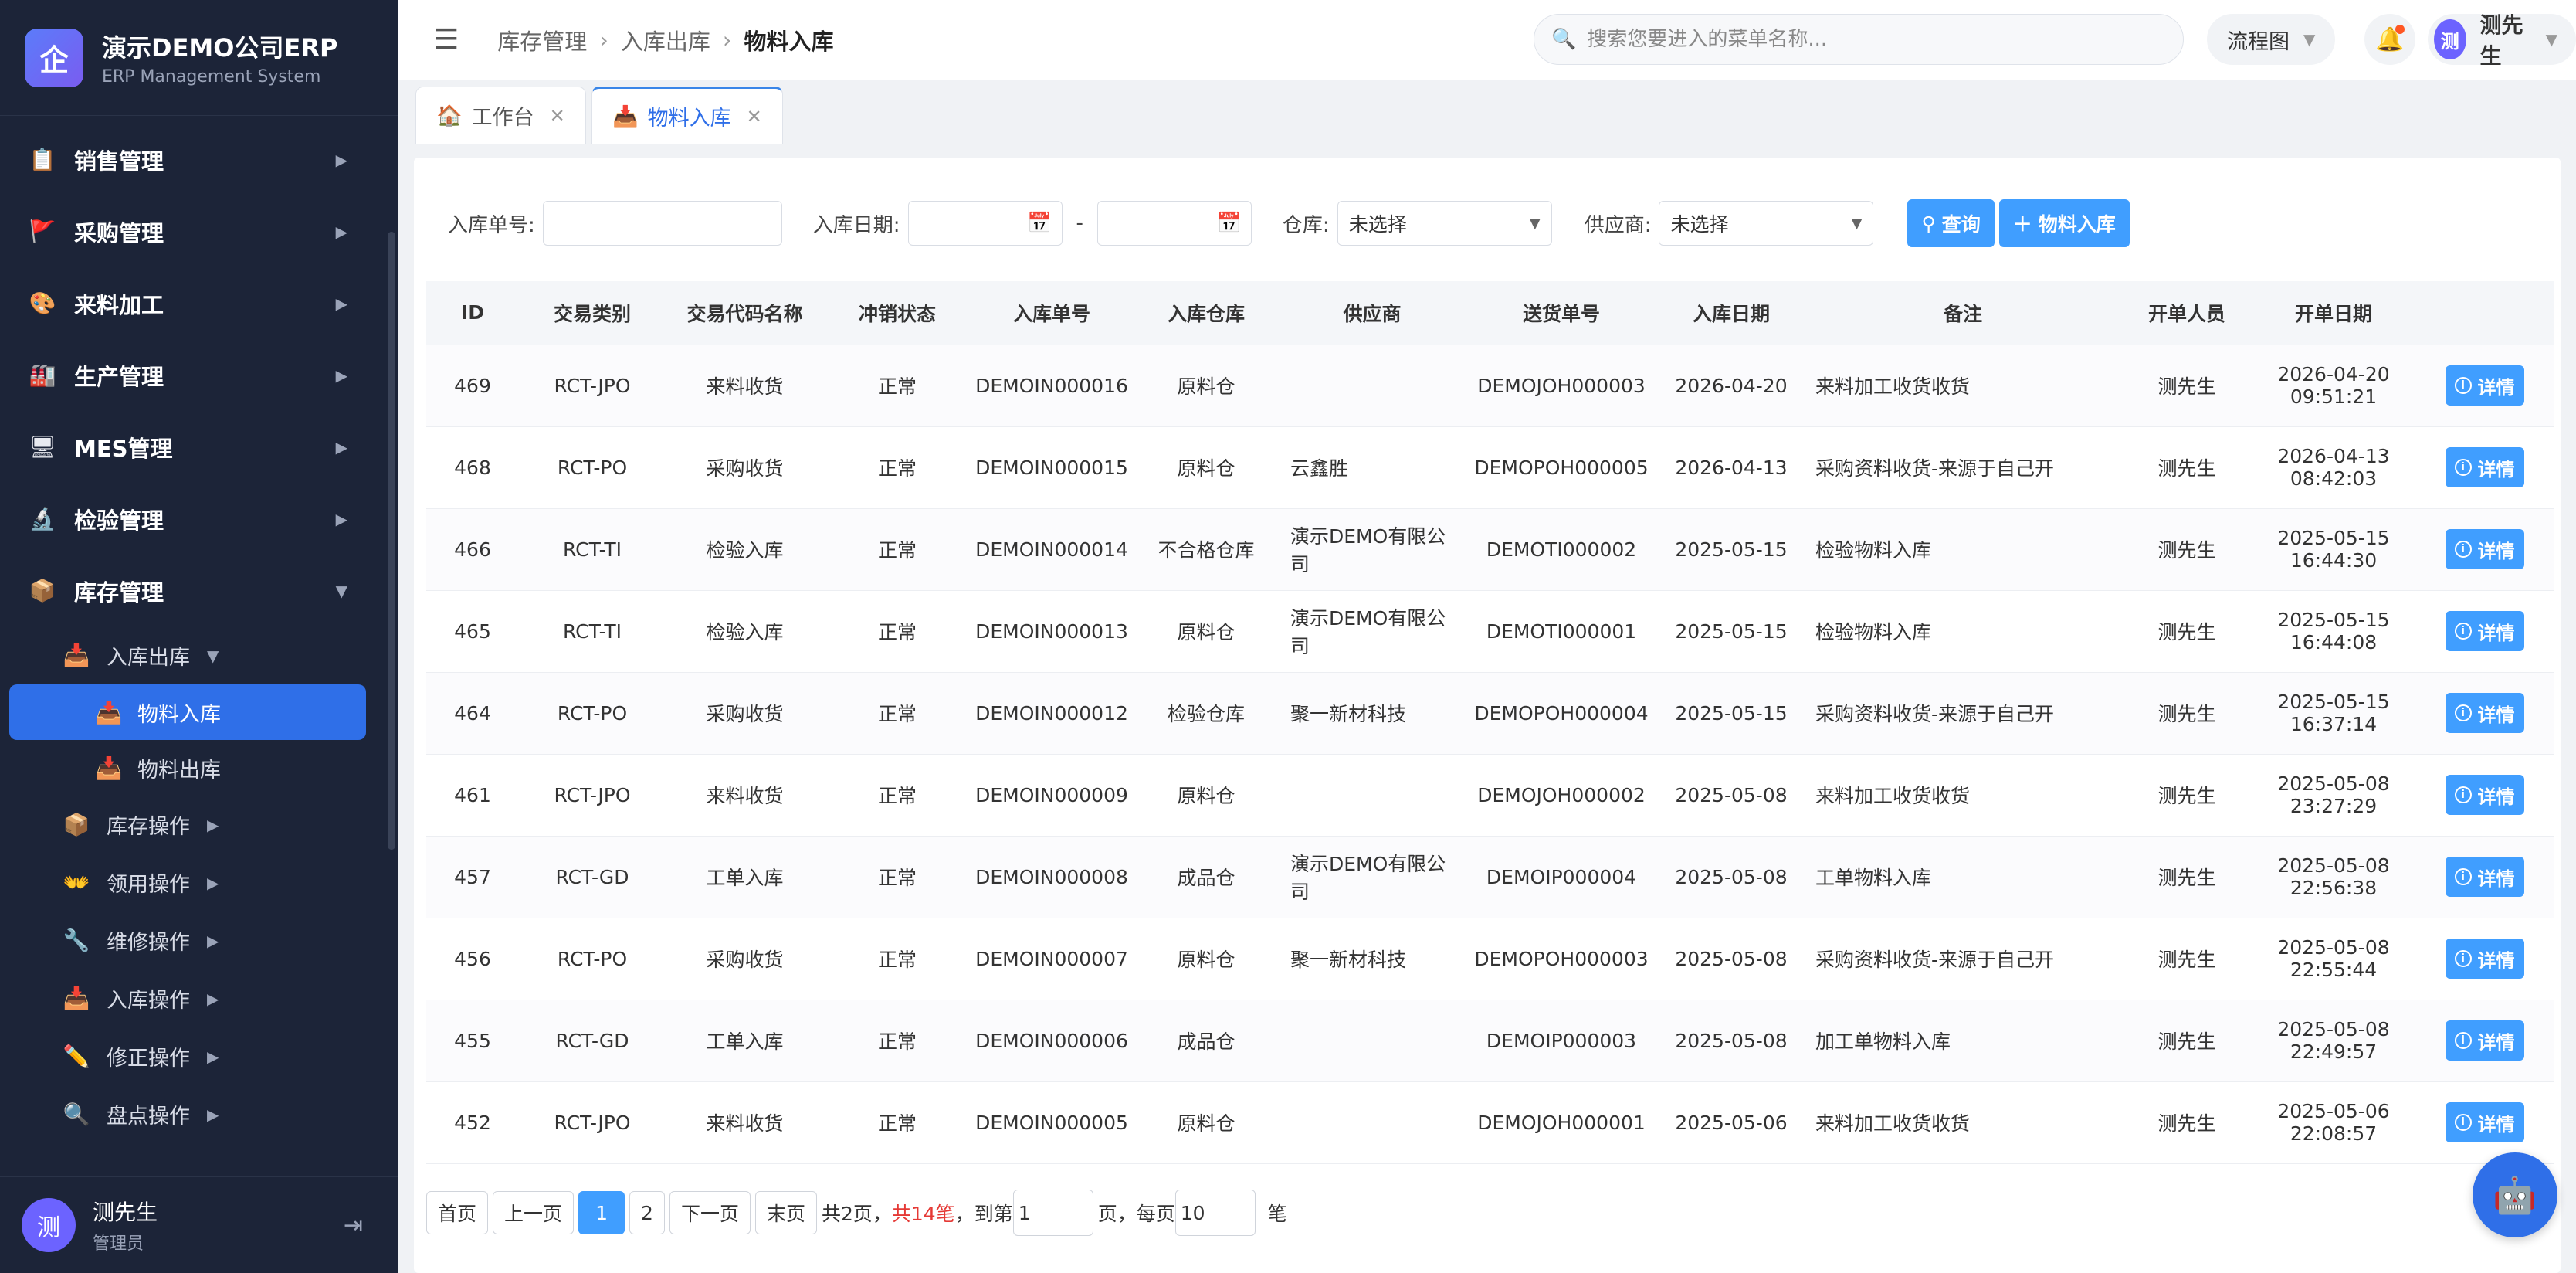 The width and height of the screenshot is (2576, 1273). What do you see at coordinates (193, 375) in the screenshot?
I see `sidebar-item-production: 🏭 生产管理 ▶` at bounding box center [193, 375].